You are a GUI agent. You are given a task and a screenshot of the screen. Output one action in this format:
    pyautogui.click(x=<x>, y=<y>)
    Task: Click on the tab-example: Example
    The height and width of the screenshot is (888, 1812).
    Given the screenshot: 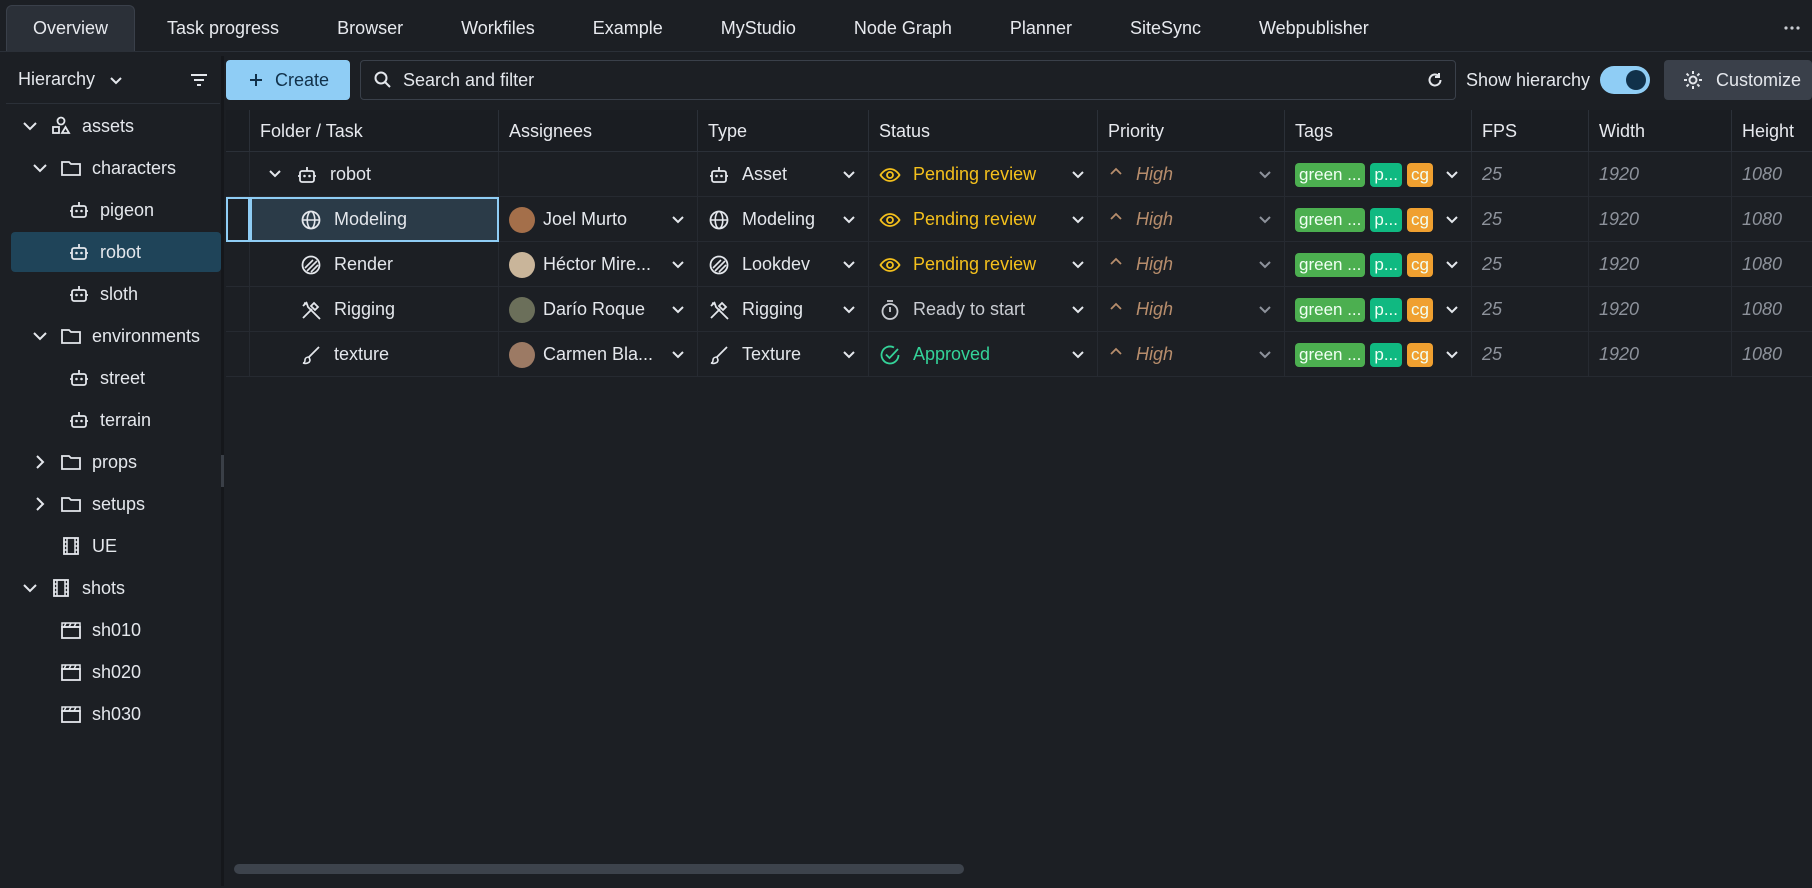 What is the action you would take?
    pyautogui.click(x=628, y=28)
    